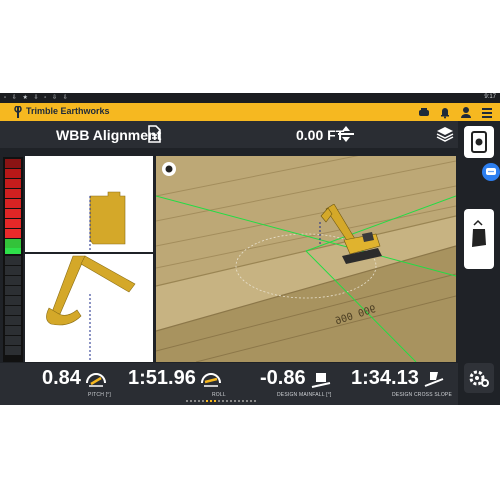  Describe the element at coordinates (154, 134) in the screenshot. I see `design-document-icon` at that location.